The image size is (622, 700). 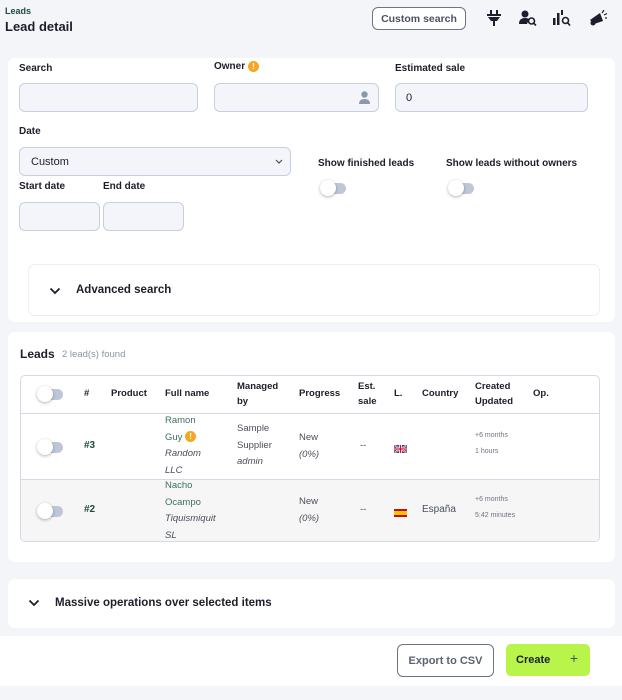 What do you see at coordinates (364, 97) in the screenshot?
I see `user-icon` at bounding box center [364, 97].